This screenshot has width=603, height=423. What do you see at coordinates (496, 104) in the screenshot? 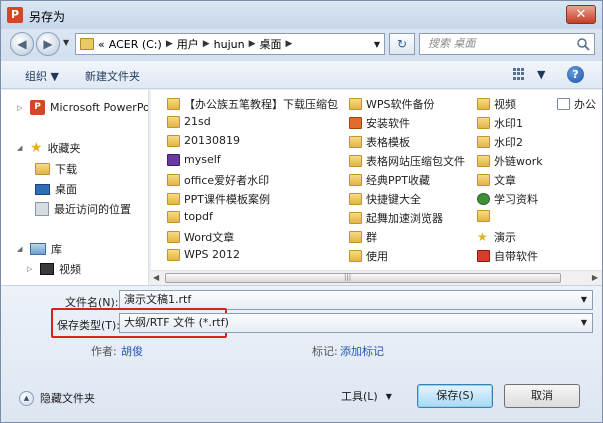
I see `list-item: 视频` at bounding box center [496, 104].